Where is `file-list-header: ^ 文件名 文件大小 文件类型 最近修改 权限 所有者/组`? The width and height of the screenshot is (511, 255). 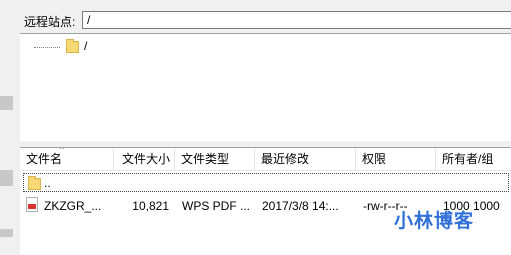
file-list-header: ^ 文件名 文件大小 文件类型 最近修改 权限 所有者/组 is located at coordinates (265, 159).